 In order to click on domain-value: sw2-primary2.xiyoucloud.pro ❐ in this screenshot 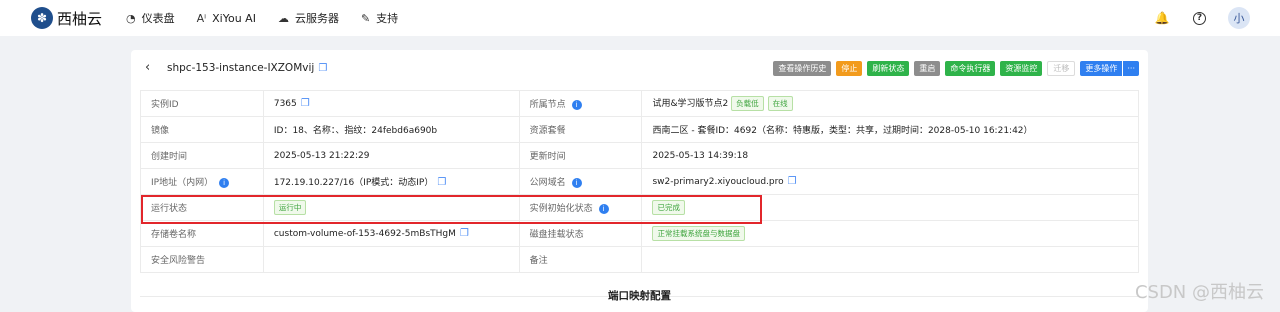, I will do `click(890, 181)`.